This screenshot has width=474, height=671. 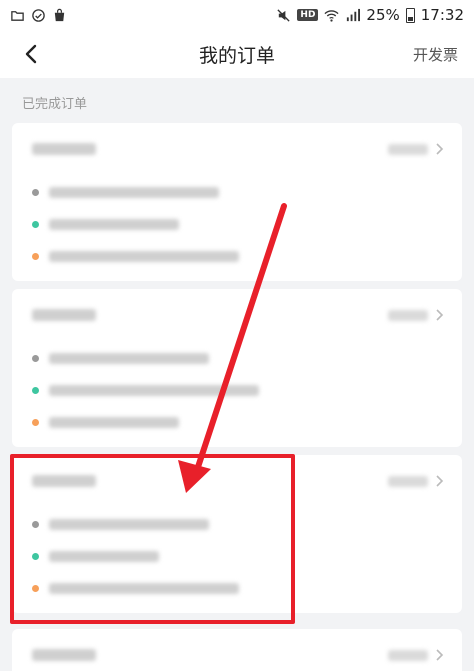 What do you see at coordinates (308, 15) in the screenshot?
I see `hd-badge: HD` at bounding box center [308, 15].